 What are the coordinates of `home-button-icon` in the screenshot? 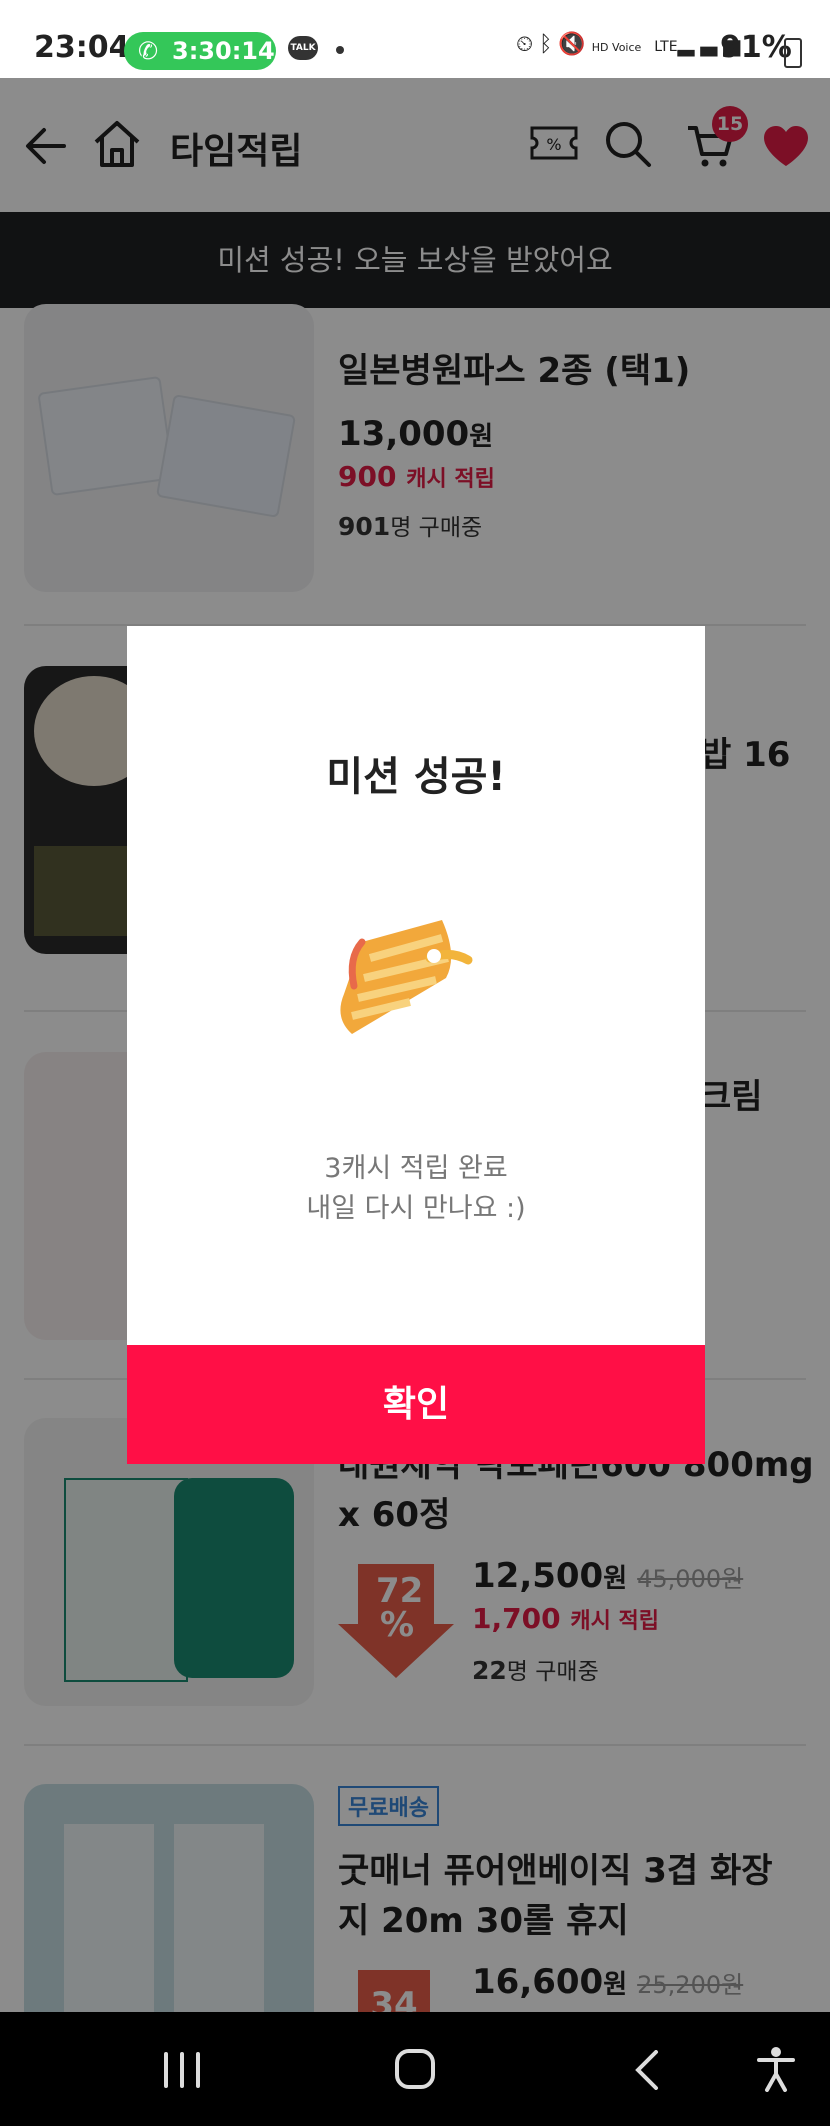 It's located at (415, 2069).